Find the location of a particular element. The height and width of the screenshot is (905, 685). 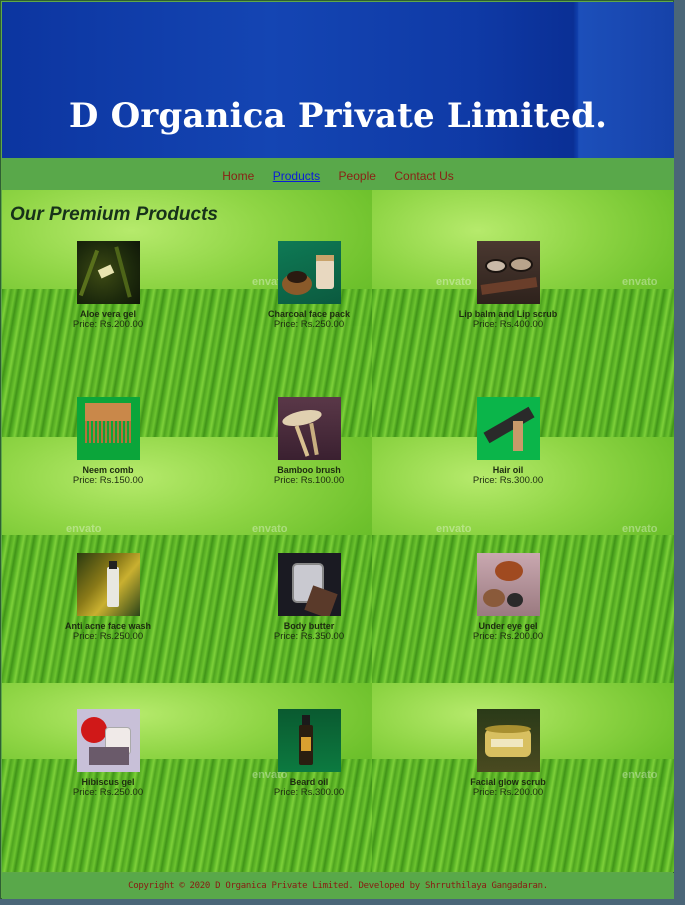

product-card: Anti acne face wash Price: Rs.250.00 is located at coordinates (108, 597).